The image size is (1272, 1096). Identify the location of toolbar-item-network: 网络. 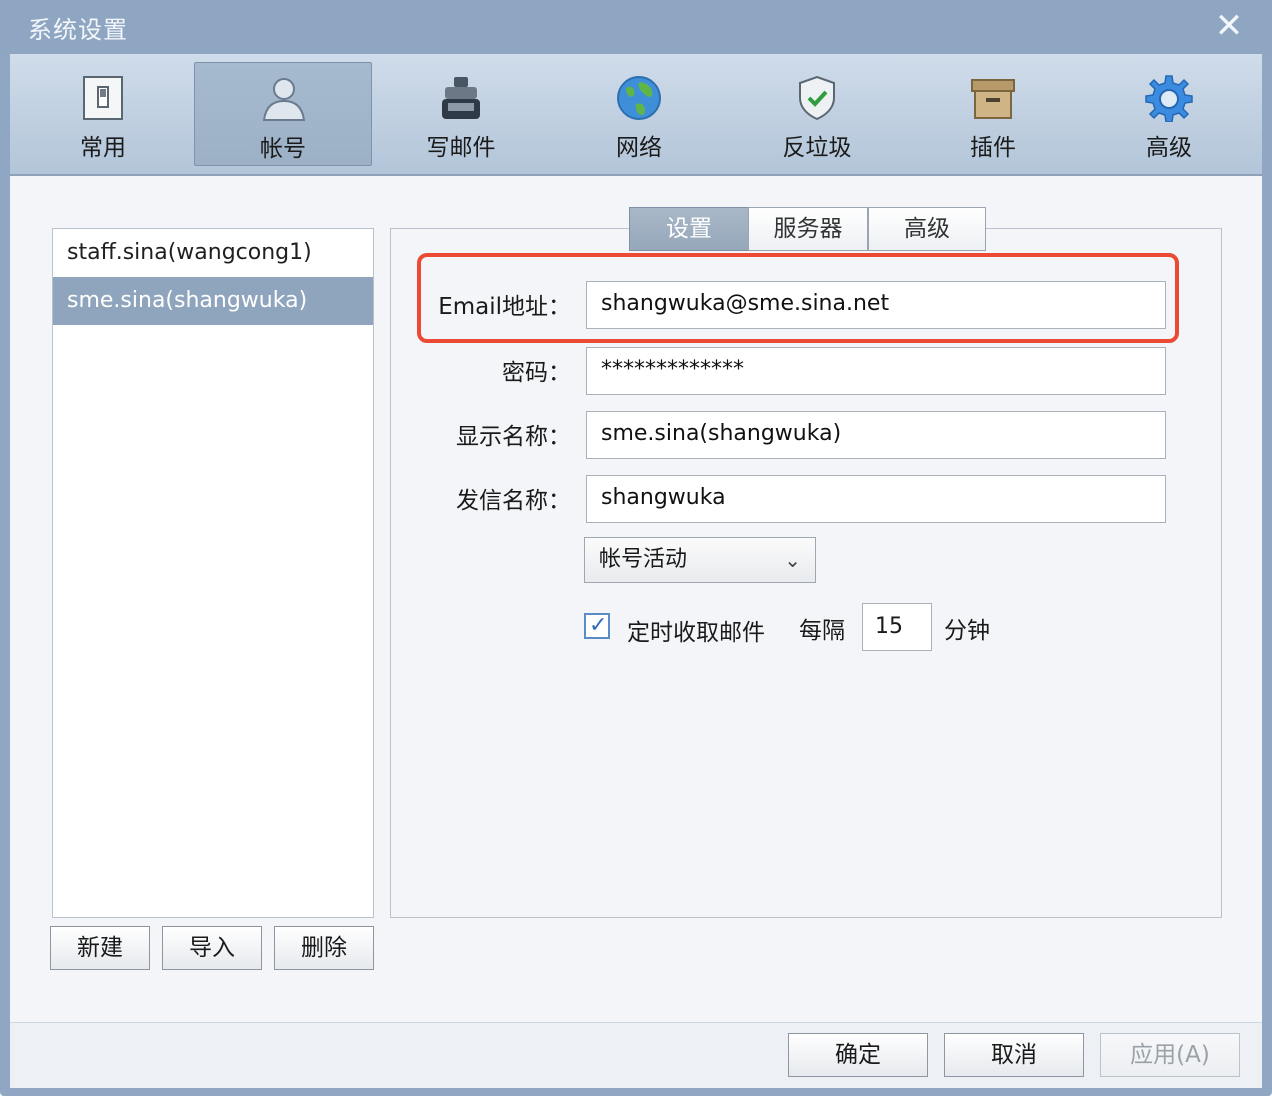
(639, 114).